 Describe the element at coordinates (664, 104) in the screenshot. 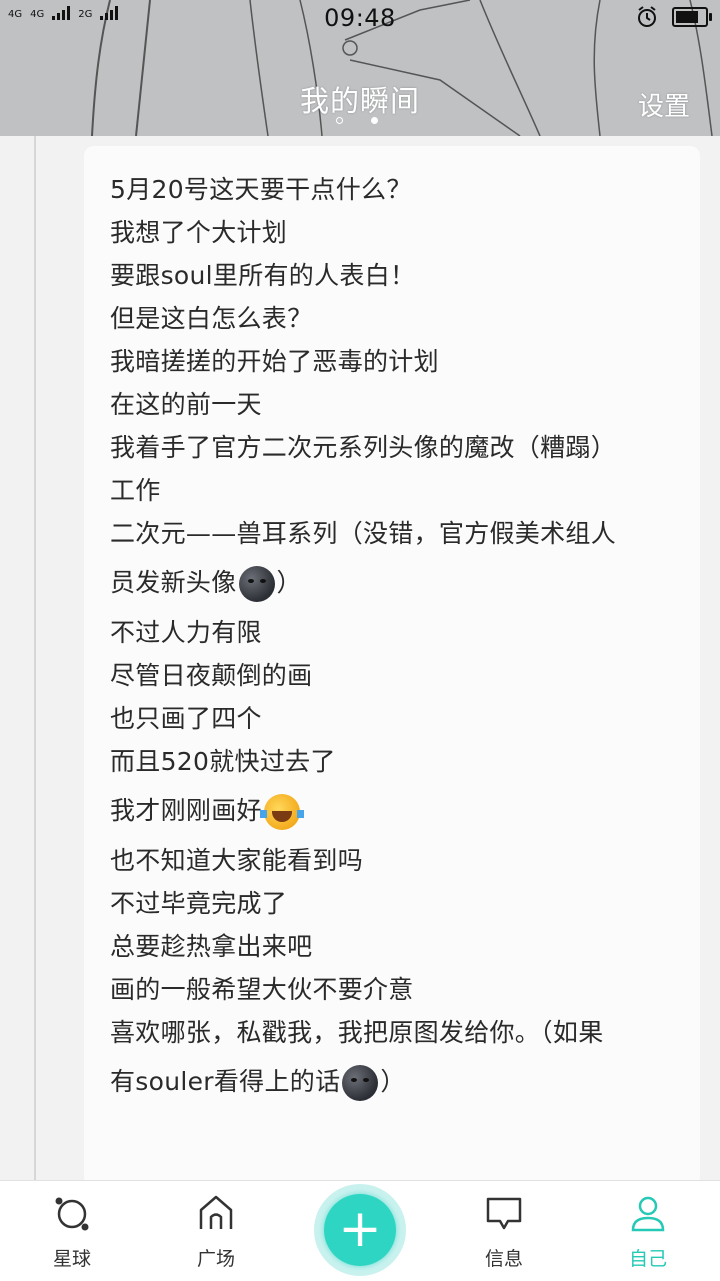

I see `settings-button: 设置` at that location.